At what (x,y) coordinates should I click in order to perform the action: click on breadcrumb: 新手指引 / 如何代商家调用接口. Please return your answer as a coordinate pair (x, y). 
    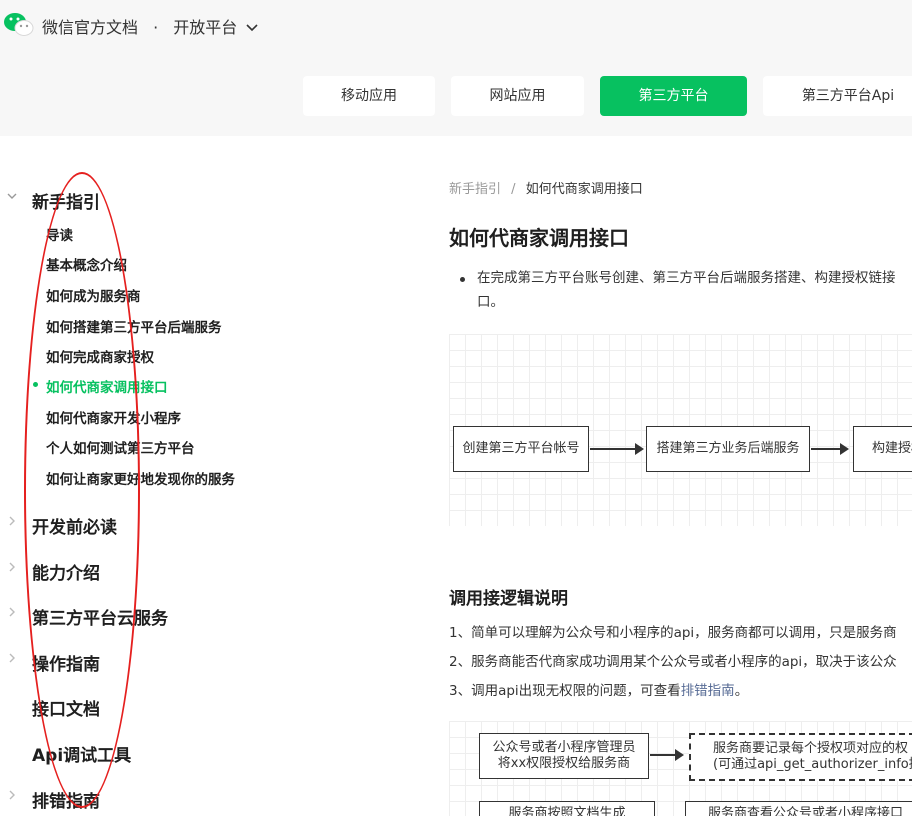
    Looking at the image, I should click on (546, 187).